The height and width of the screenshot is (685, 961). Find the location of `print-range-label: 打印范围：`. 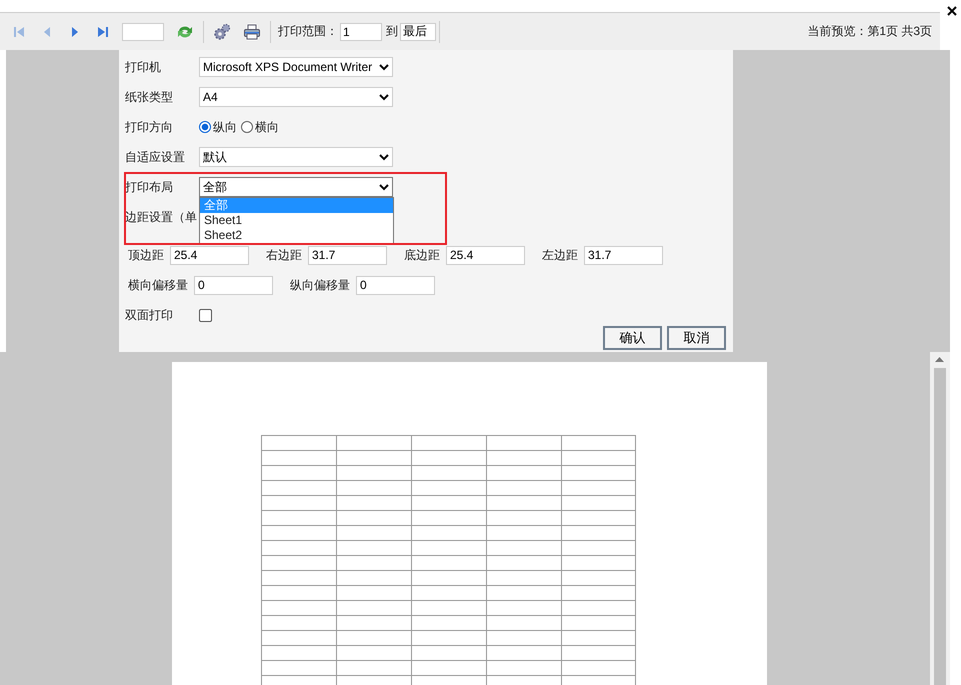

print-range-label: 打印范围： is located at coordinates (308, 31).